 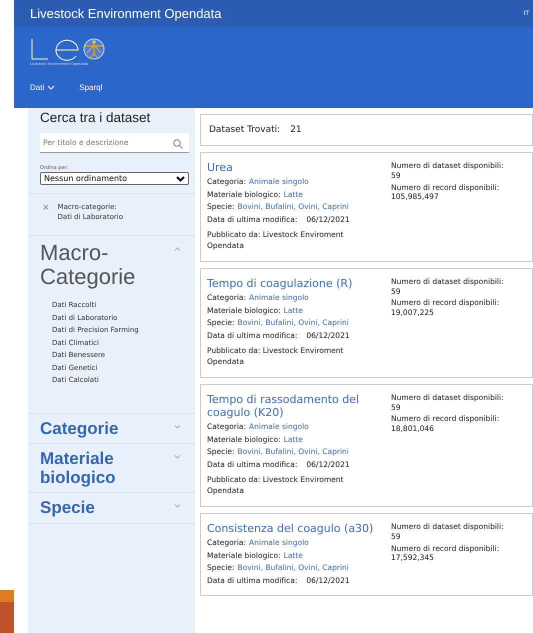 I want to click on filter-section-toggle: Specie, so click(x=95, y=508).